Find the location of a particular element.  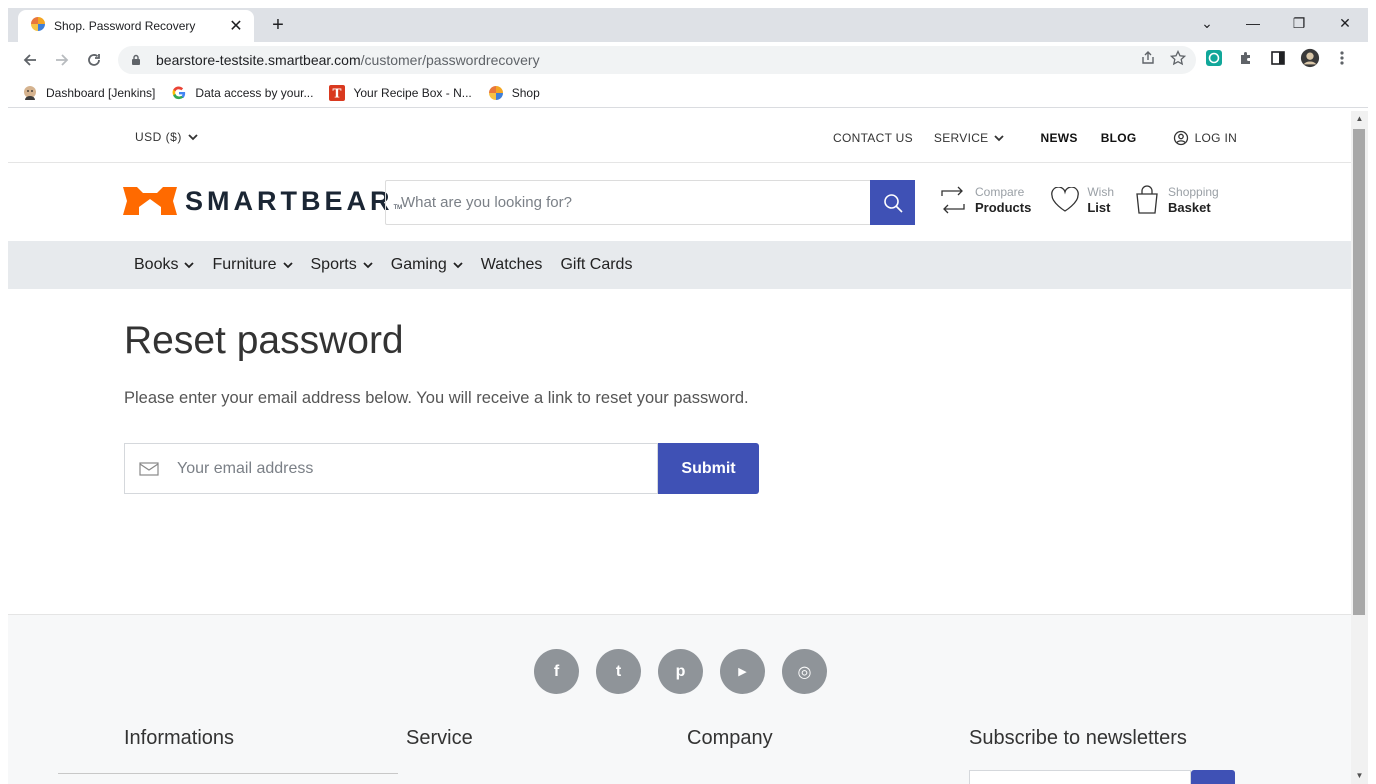

basket-label-bottom: Basket is located at coordinates (1189, 207).